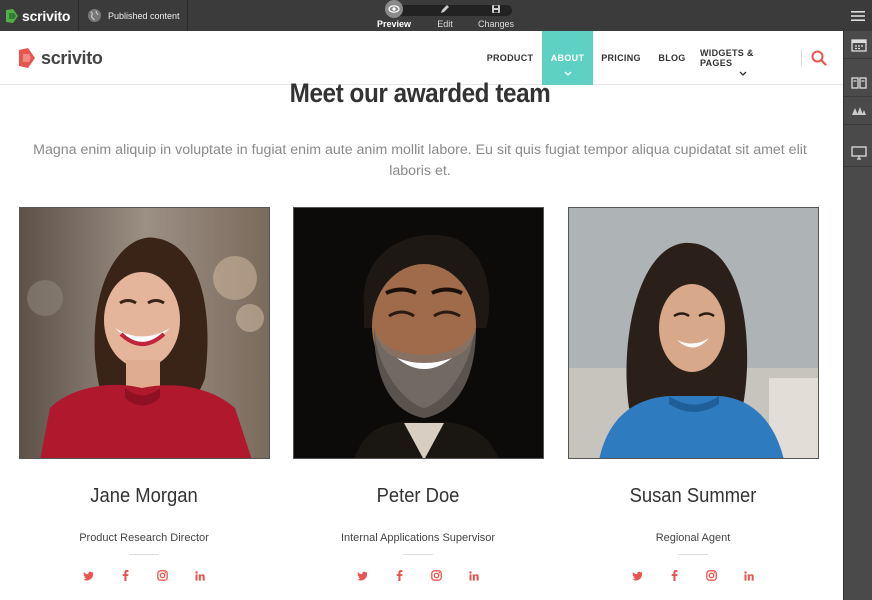 Image resolution: width=872 pixels, height=600 pixels. I want to click on member-role: Product Research Director, so click(144, 538).